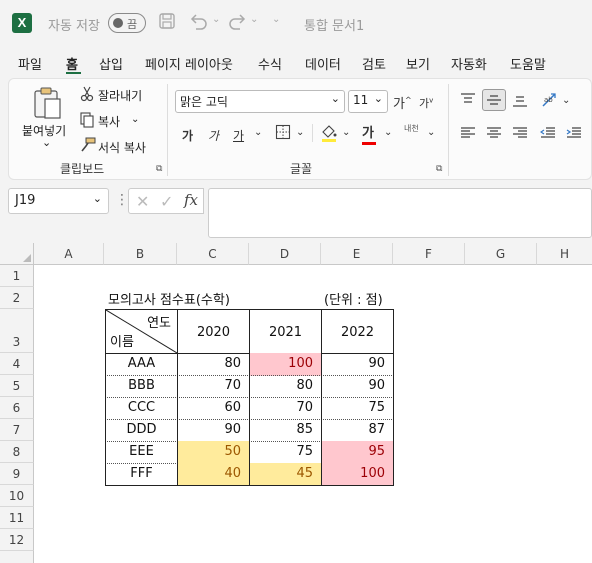  Describe the element at coordinates (213, 474) in the screenshot. I see `score-cell: 40` at that location.